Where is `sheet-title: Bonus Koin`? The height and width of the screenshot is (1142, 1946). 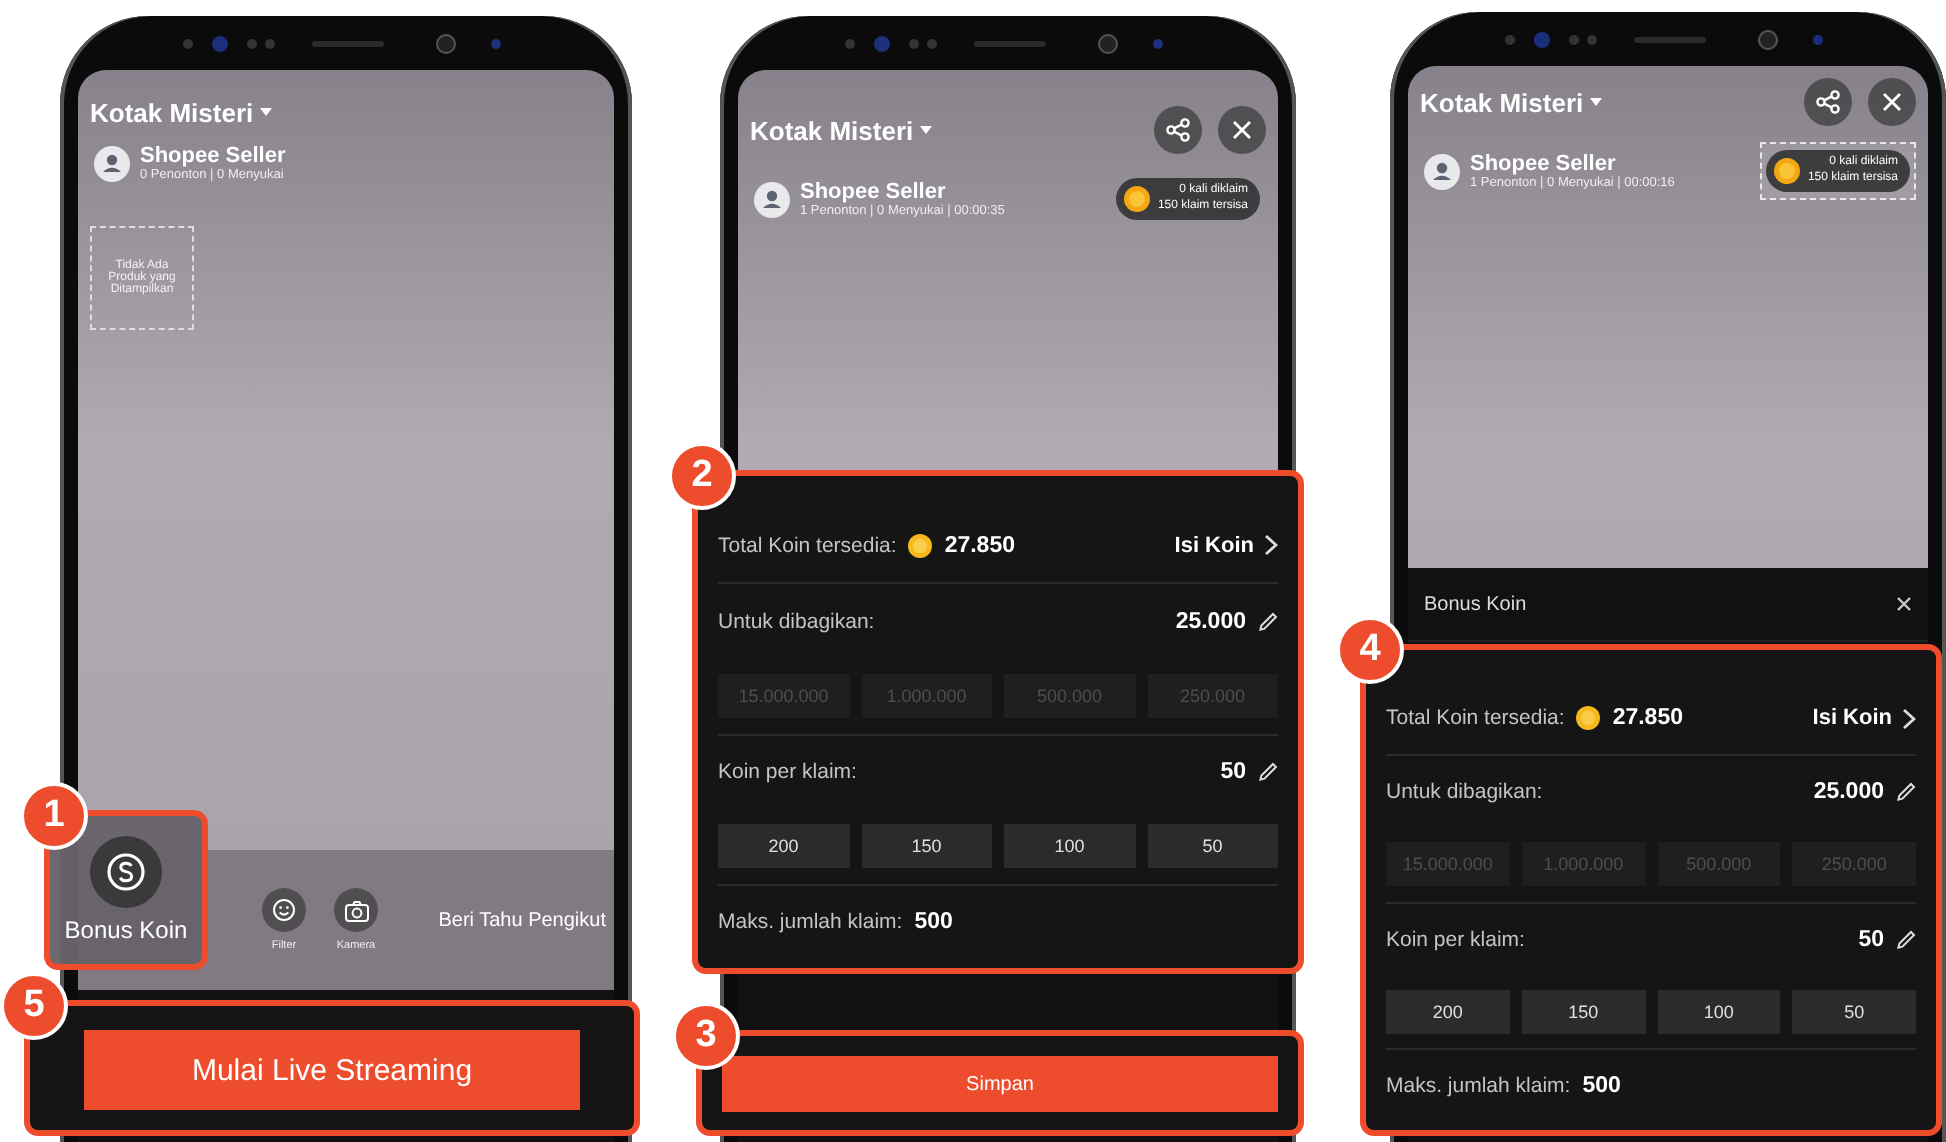 sheet-title: Bonus Koin is located at coordinates (1475, 604).